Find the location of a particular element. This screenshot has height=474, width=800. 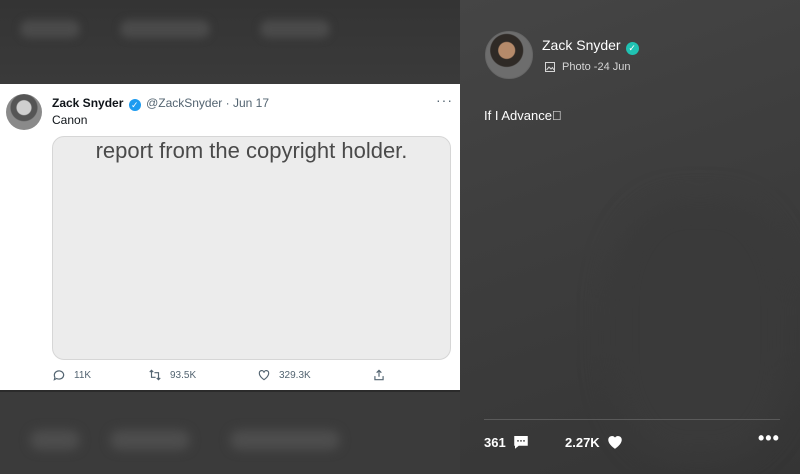

tweet-text: Canon is located at coordinates (70, 120).